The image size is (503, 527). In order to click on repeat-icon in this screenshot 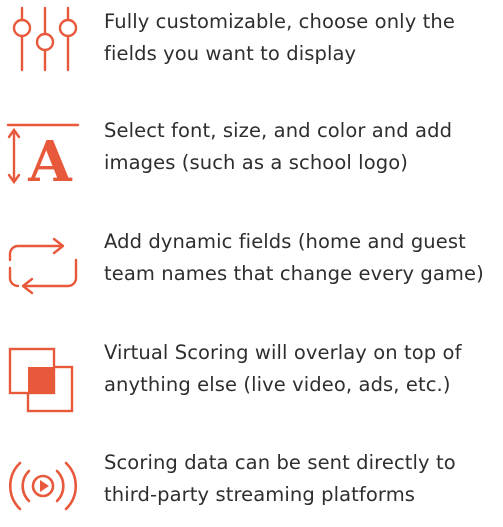, I will do `click(43, 267)`.